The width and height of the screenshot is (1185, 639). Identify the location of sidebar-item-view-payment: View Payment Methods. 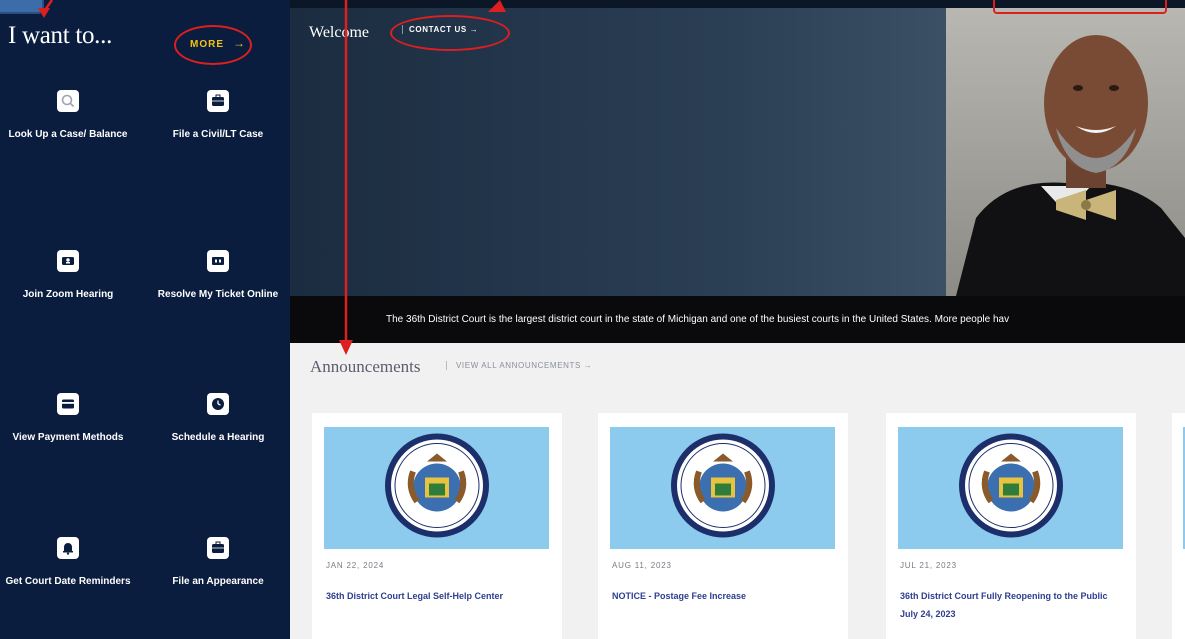
(68, 419).